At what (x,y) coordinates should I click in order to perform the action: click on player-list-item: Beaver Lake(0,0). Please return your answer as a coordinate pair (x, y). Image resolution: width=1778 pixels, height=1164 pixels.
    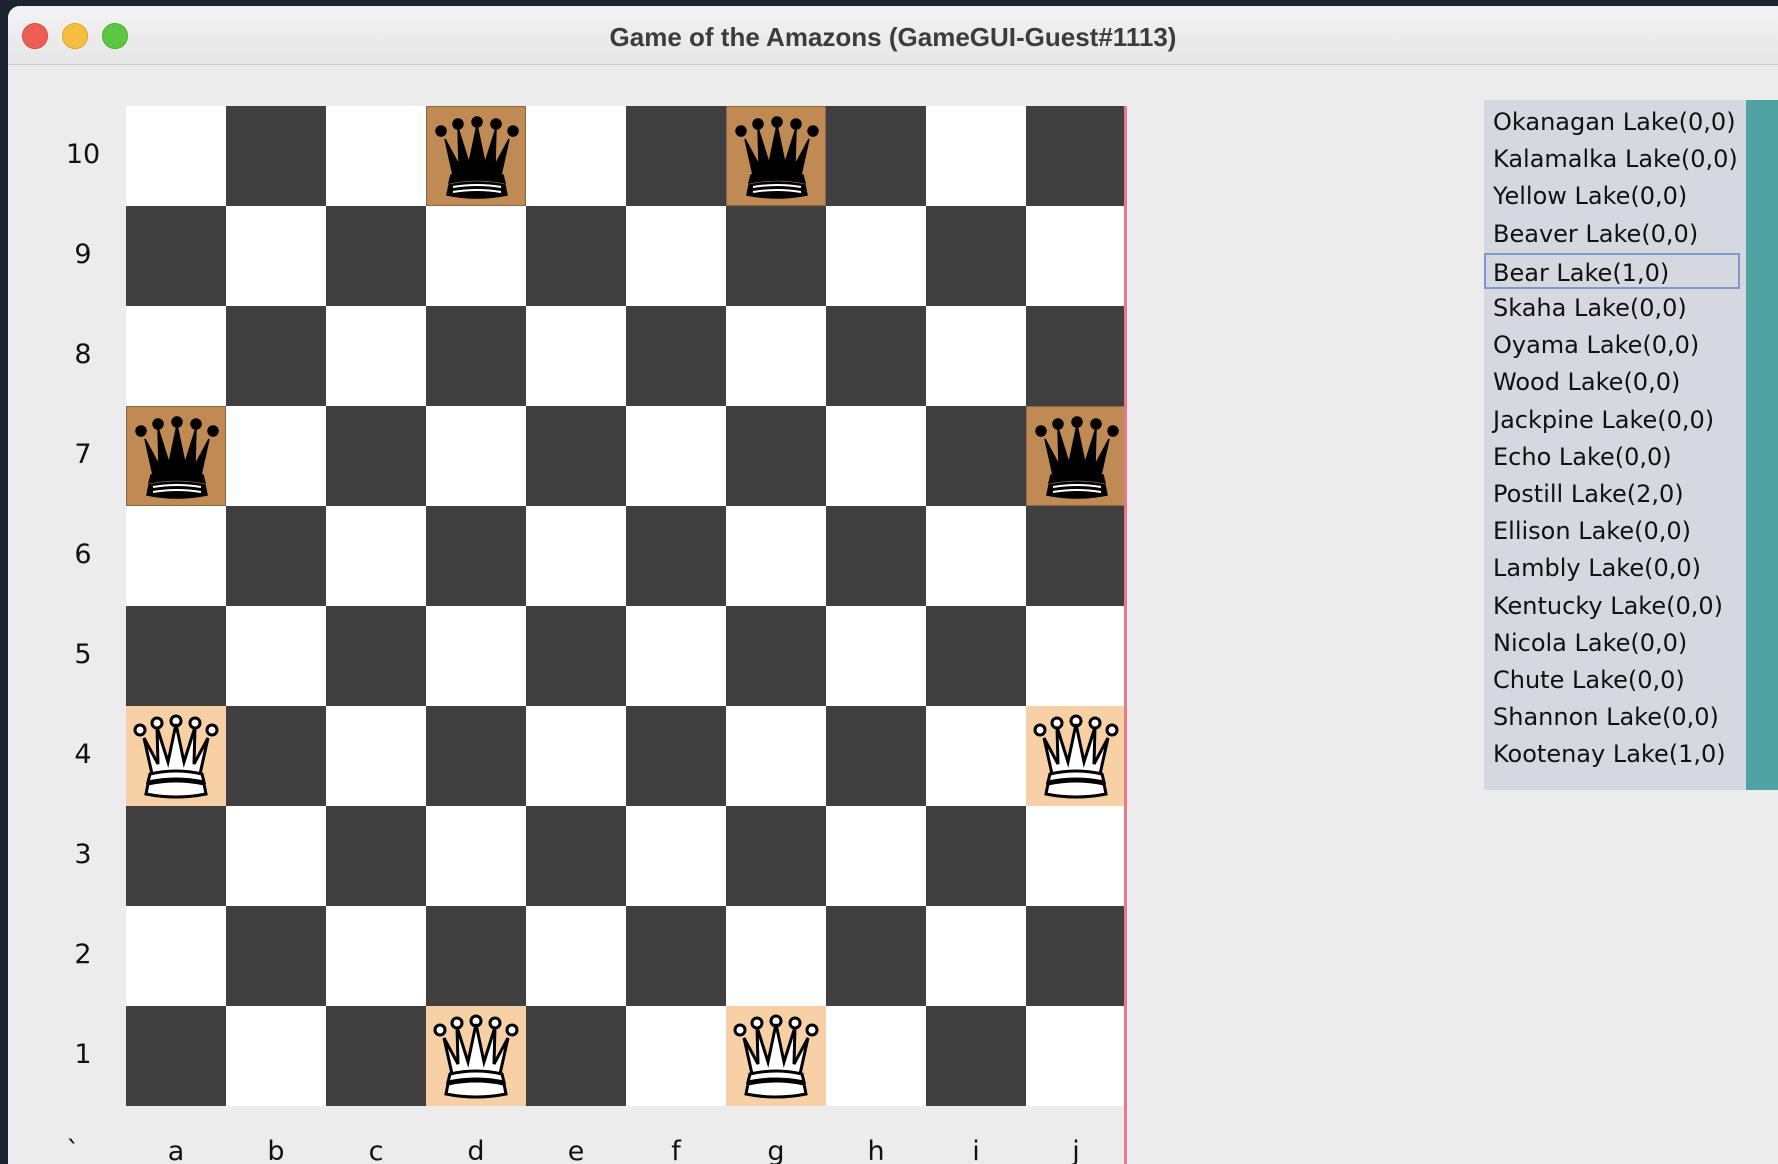
    Looking at the image, I should click on (1612, 234).